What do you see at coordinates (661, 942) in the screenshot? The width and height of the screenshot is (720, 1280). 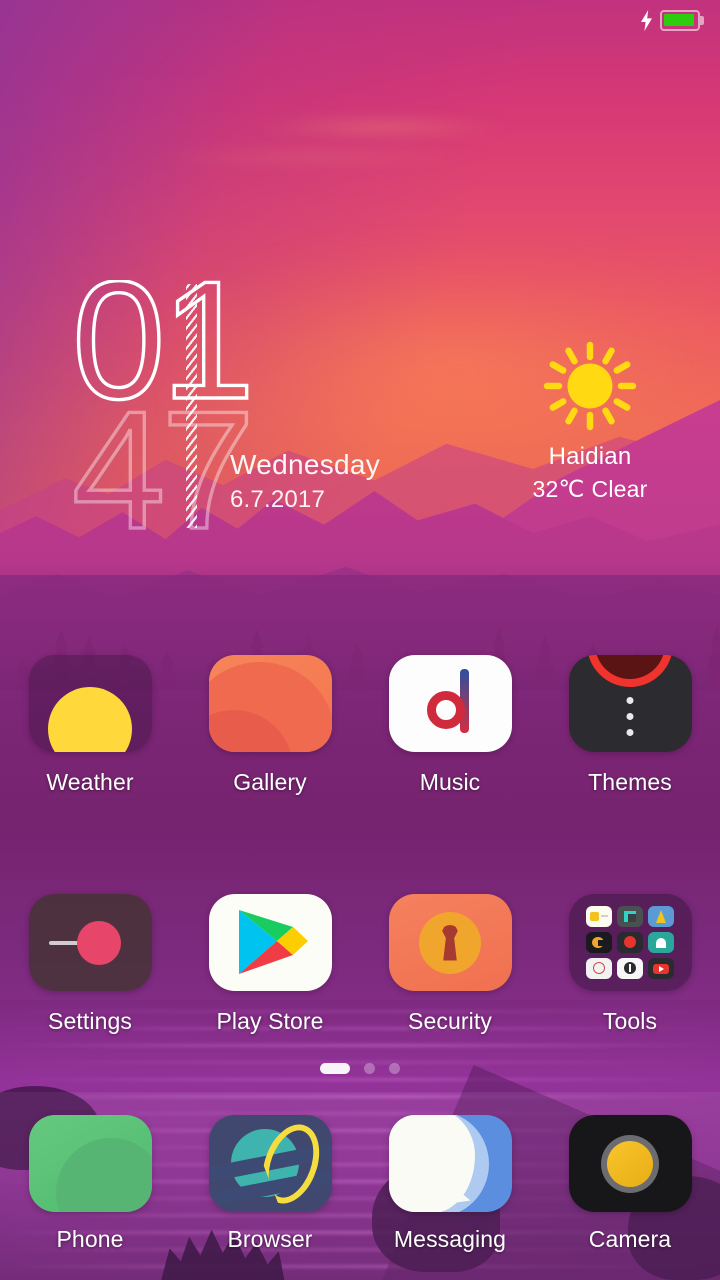 I see `contacts-icon` at bounding box center [661, 942].